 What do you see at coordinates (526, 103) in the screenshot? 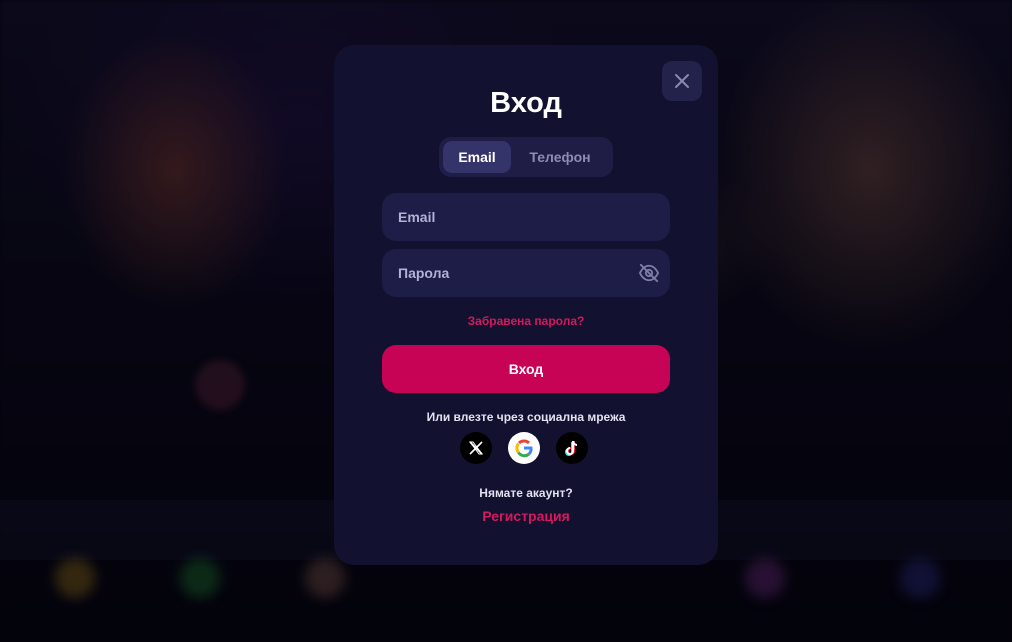
I see `modal-title: Вход` at bounding box center [526, 103].